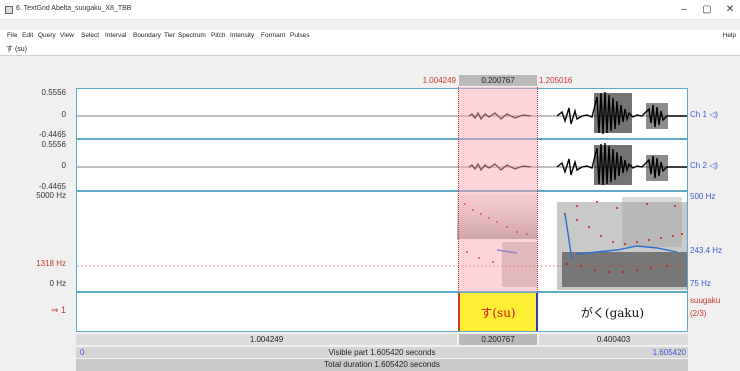 This screenshot has width=740, height=371. What do you see at coordinates (147, 36) in the screenshot?
I see `menu-boundary: Boundary` at bounding box center [147, 36].